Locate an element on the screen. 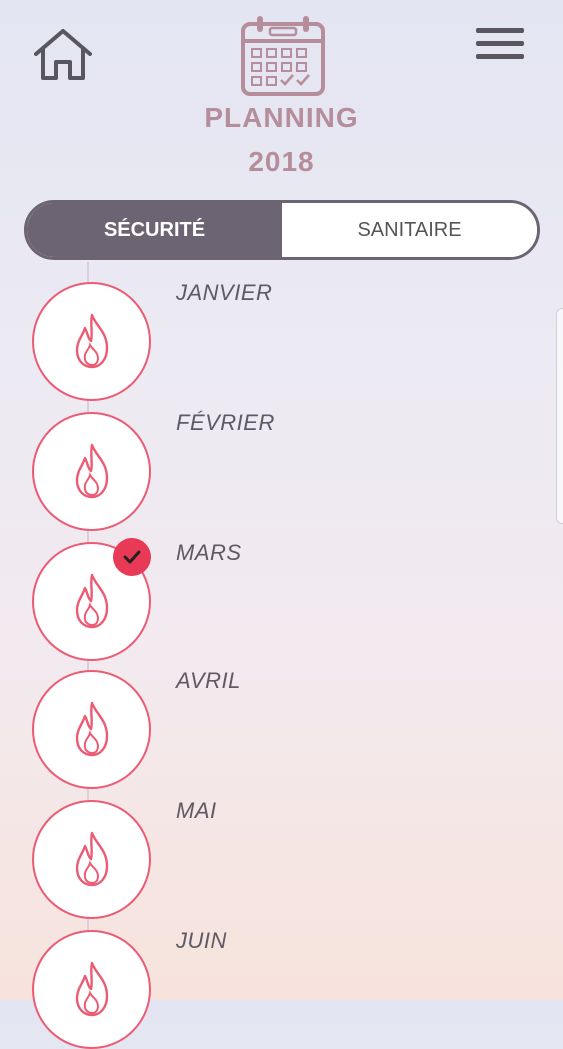  month-item-avril: AVRIL is located at coordinates (281, 719).